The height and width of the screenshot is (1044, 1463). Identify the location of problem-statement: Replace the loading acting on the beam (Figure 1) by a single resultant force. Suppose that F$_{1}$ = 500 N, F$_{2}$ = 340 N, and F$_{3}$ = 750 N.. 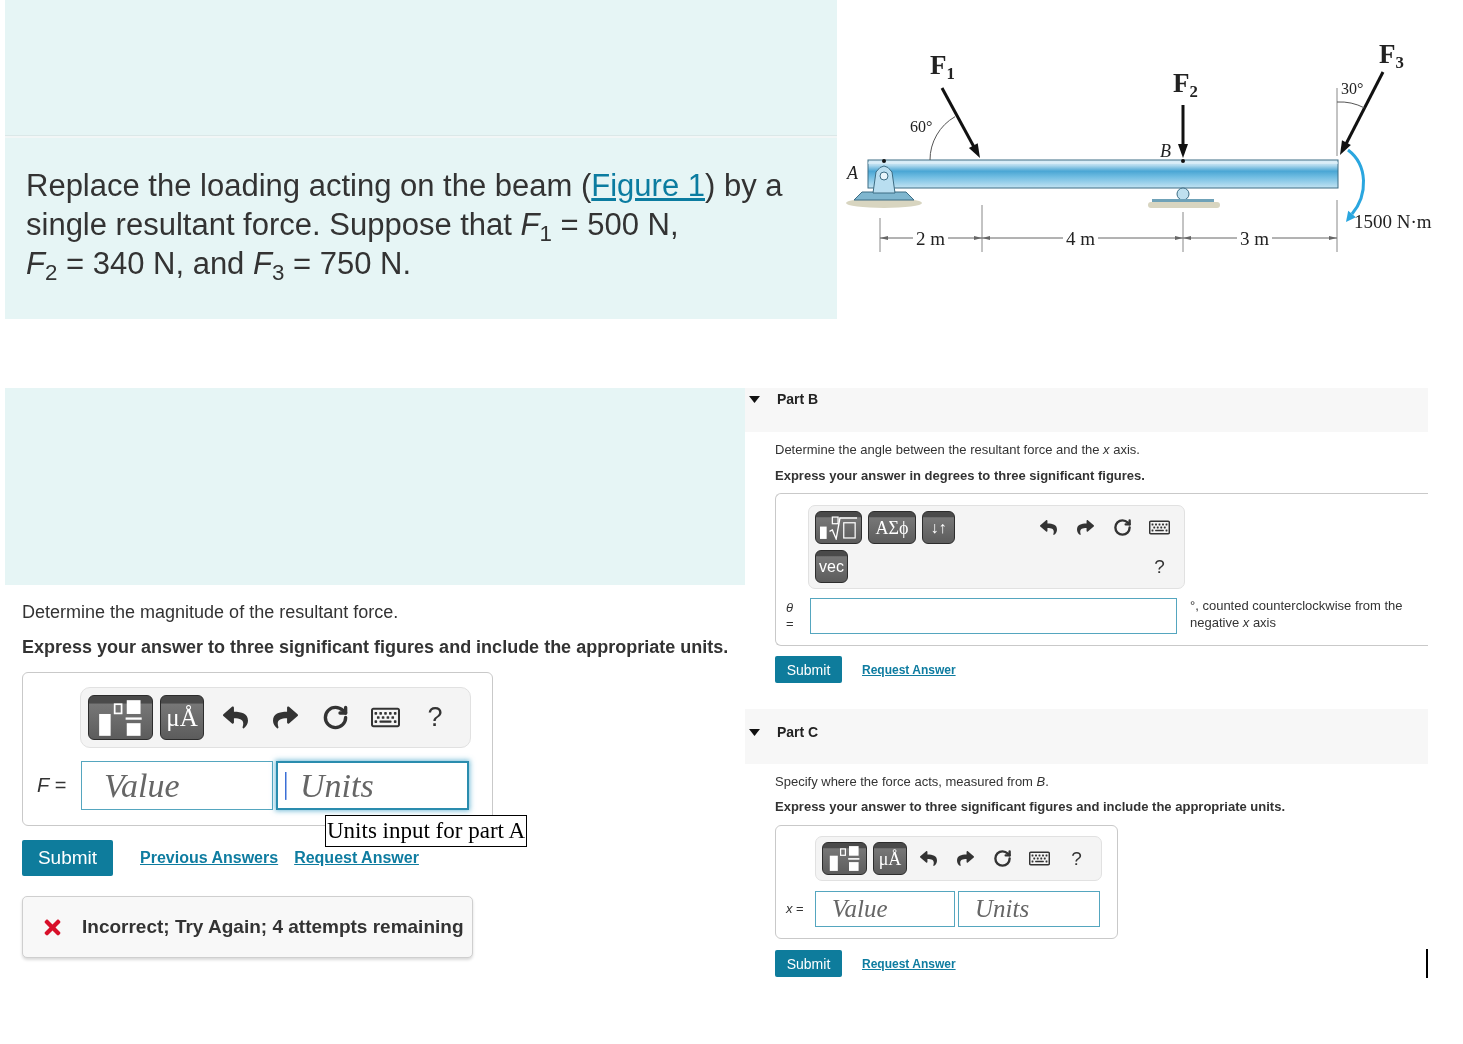
(405, 225).